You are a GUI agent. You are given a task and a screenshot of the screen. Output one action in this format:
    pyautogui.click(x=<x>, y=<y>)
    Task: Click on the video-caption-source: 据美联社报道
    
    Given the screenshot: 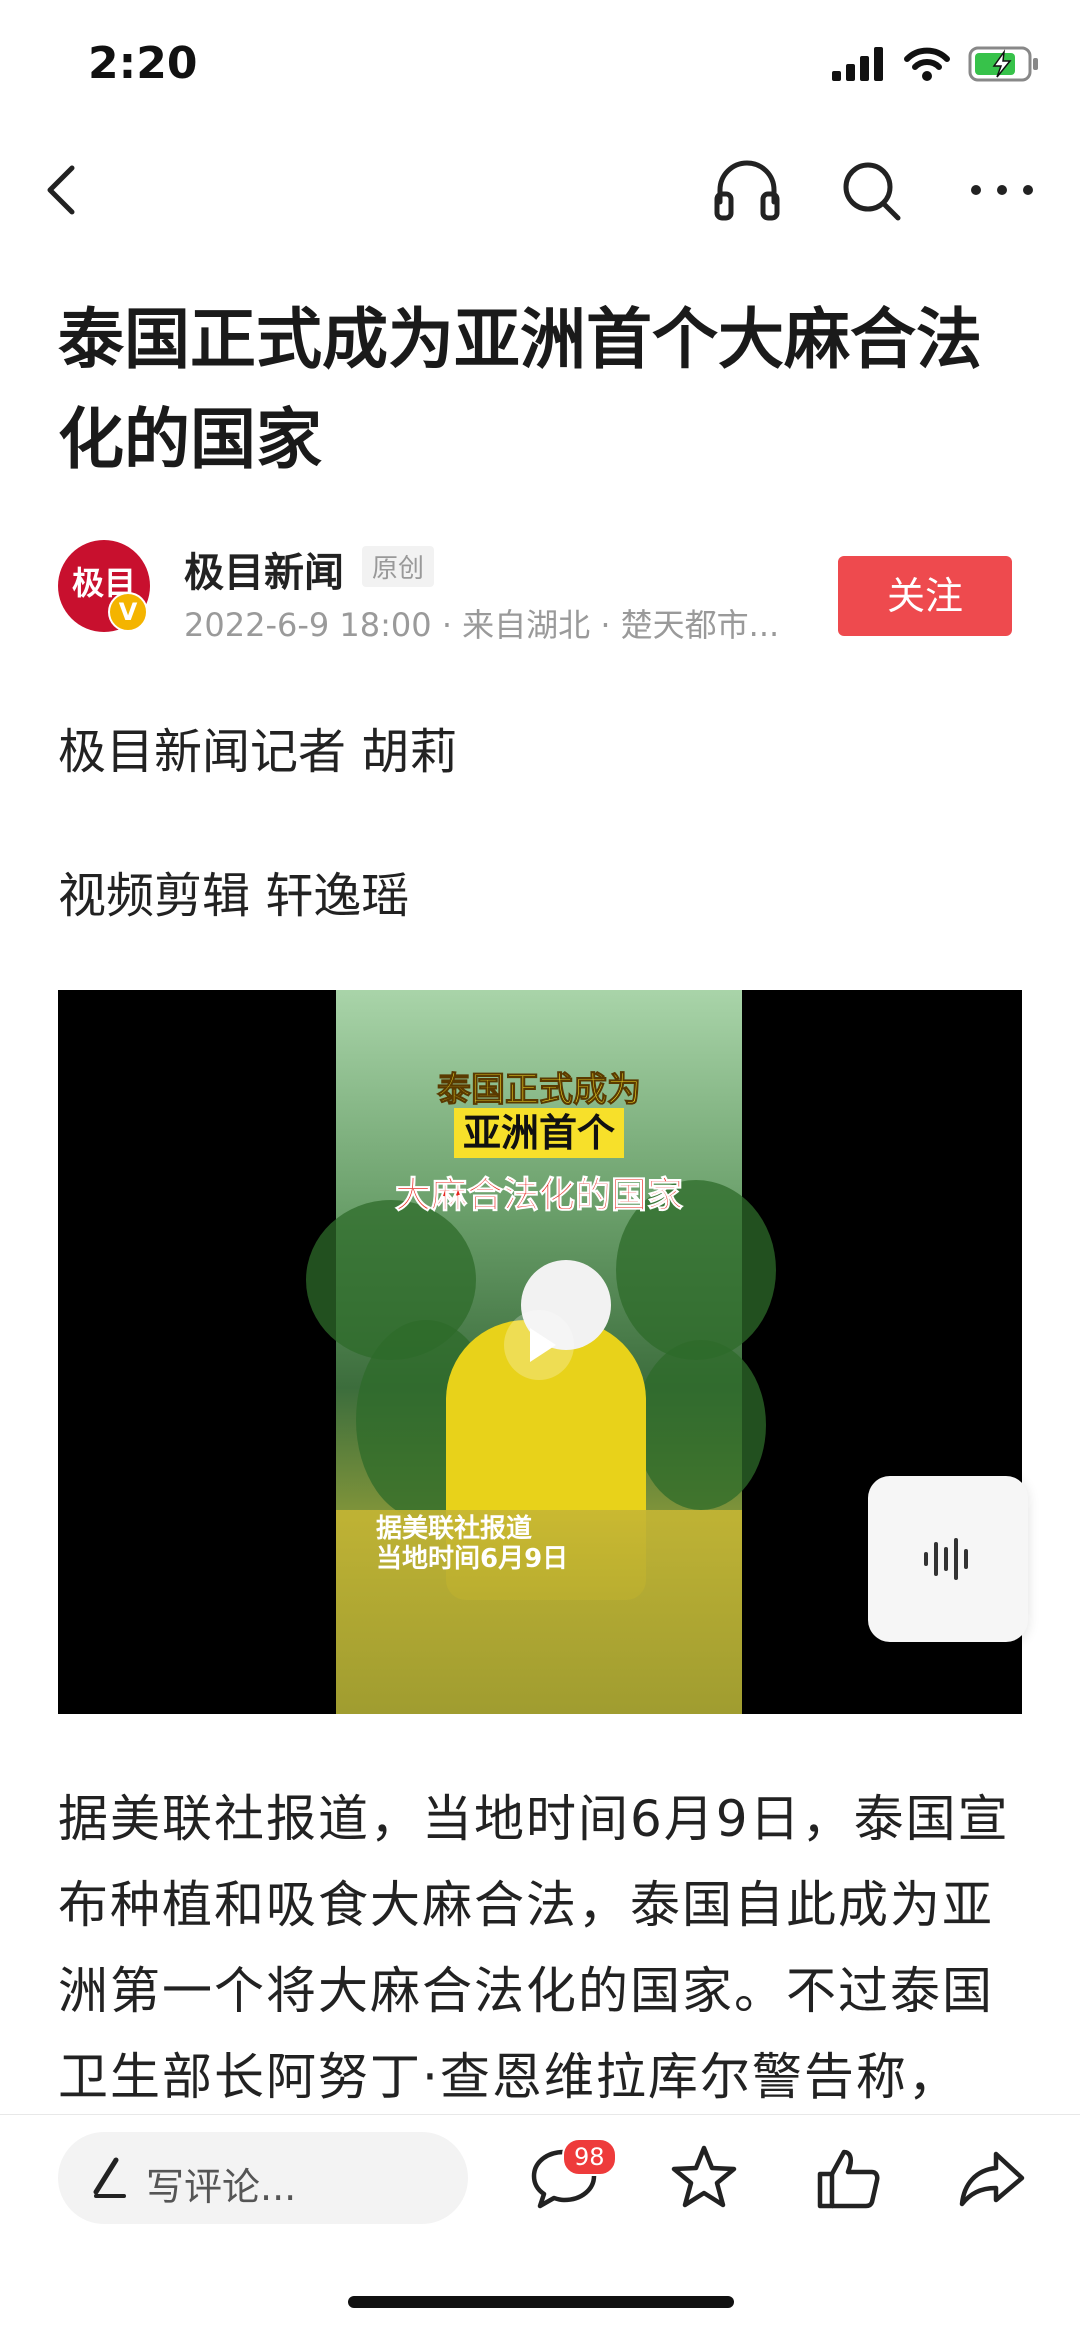 What is the action you would take?
    pyautogui.click(x=454, y=1529)
    